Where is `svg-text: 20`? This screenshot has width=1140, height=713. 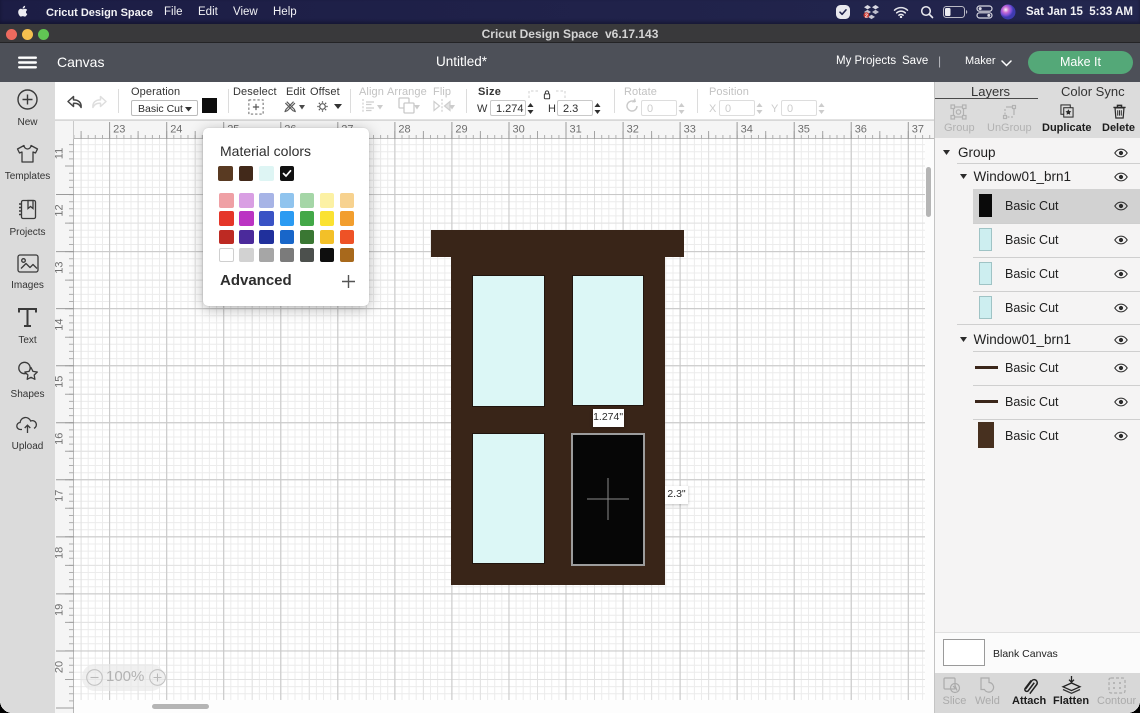 svg-text: 20 is located at coordinates (60, 667).